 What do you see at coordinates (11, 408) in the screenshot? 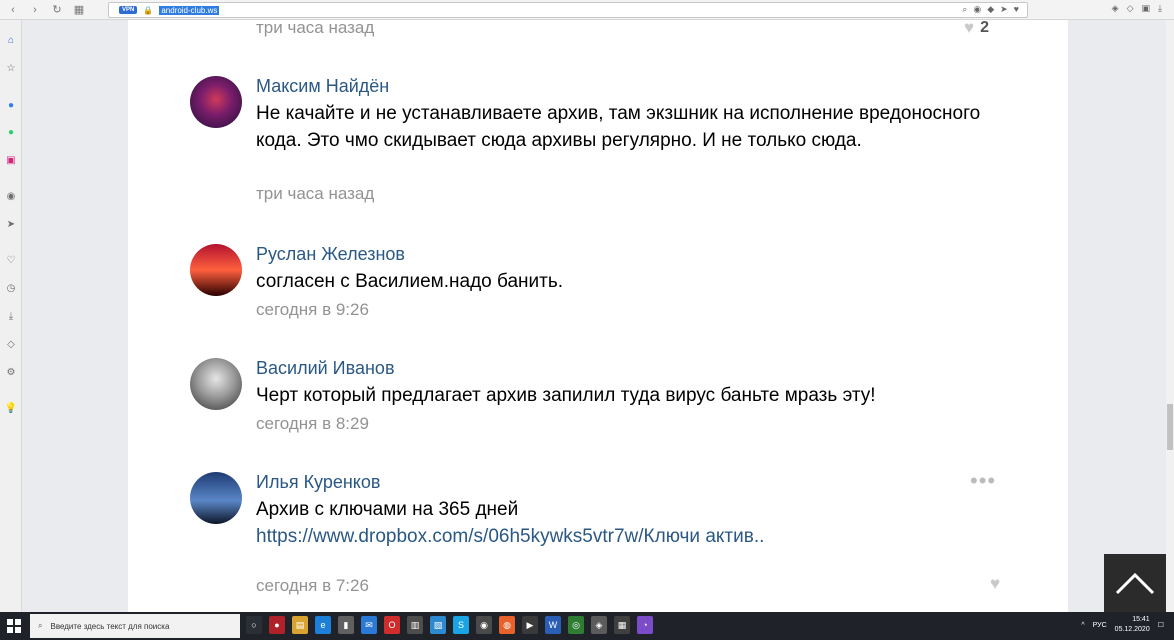
I see `tips-icon: 💡` at bounding box center [11, 408].